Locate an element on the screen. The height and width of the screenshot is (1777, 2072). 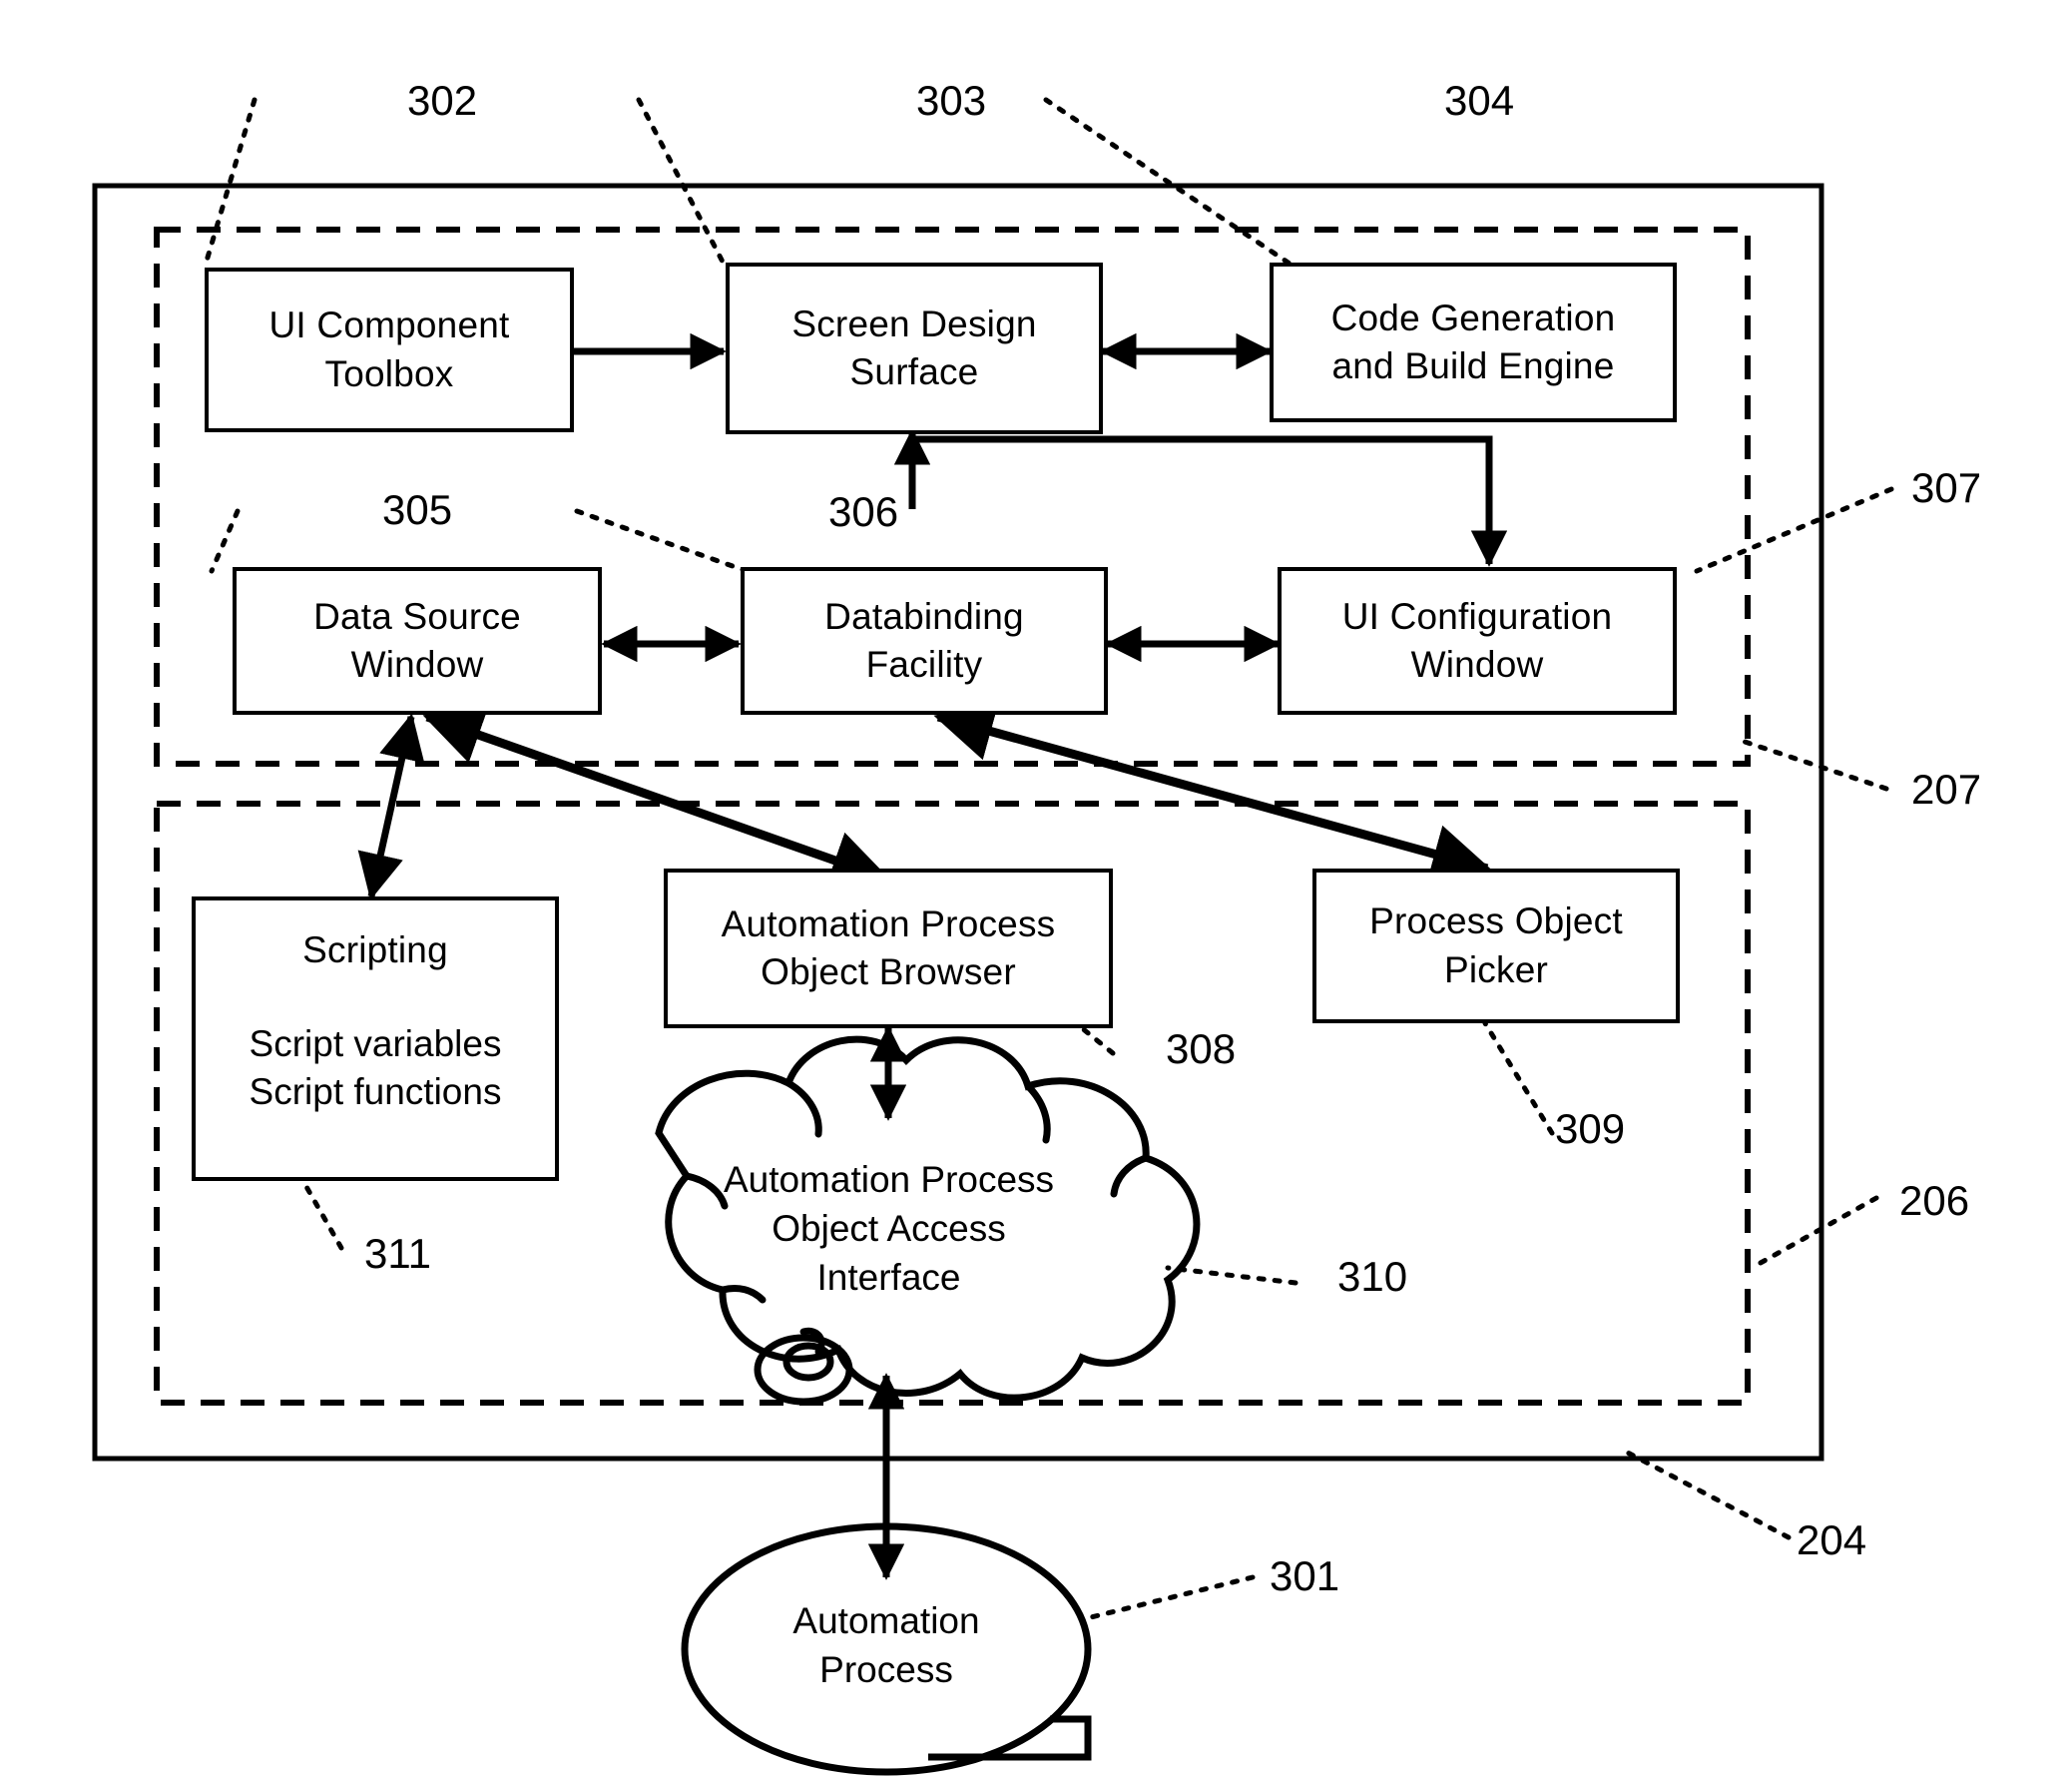
ref-label-310: 310 is located at coordinates (1372, 1276).